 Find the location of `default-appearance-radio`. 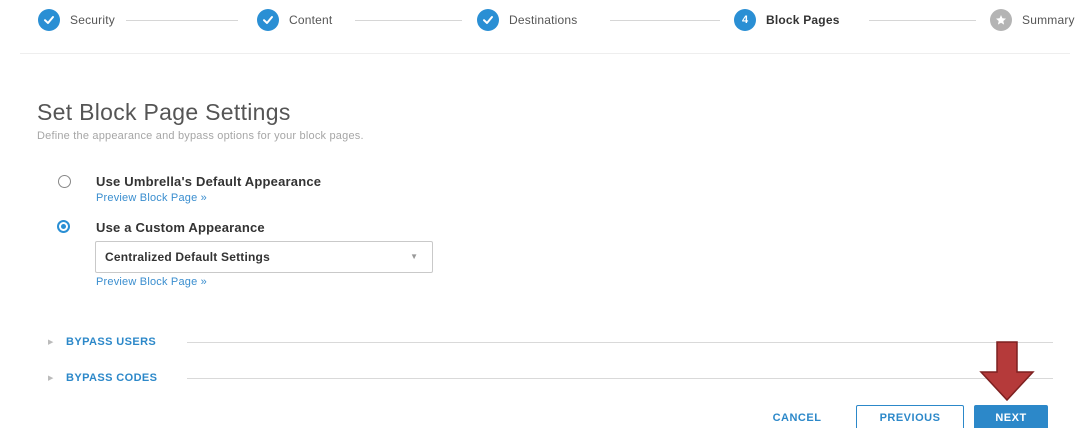

default-appearance-radio is located at coordinates (64, 181).